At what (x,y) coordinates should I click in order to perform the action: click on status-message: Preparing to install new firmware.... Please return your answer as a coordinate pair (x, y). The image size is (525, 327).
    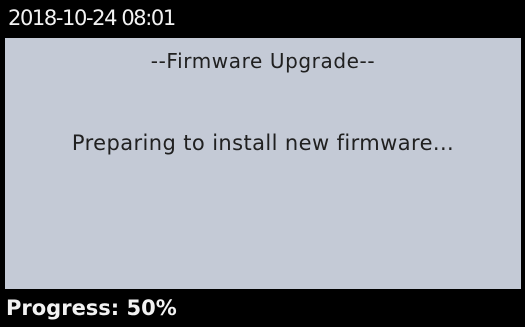
    Looking at the image, I should click on (263, 143).